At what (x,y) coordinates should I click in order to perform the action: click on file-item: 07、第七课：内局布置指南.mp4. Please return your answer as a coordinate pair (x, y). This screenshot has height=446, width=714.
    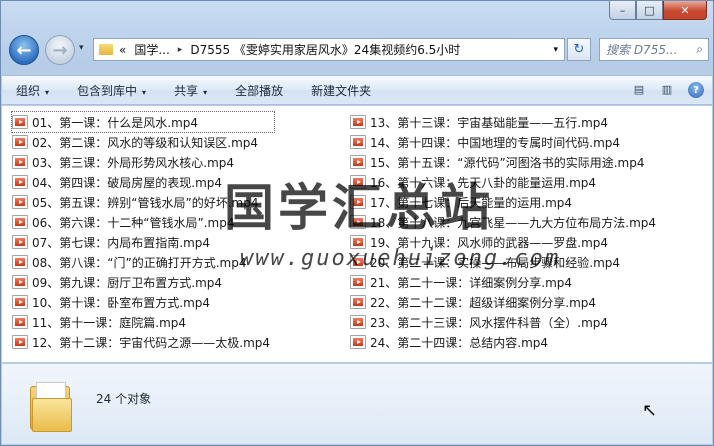
    Looking at the image, I should click on (143, 242).